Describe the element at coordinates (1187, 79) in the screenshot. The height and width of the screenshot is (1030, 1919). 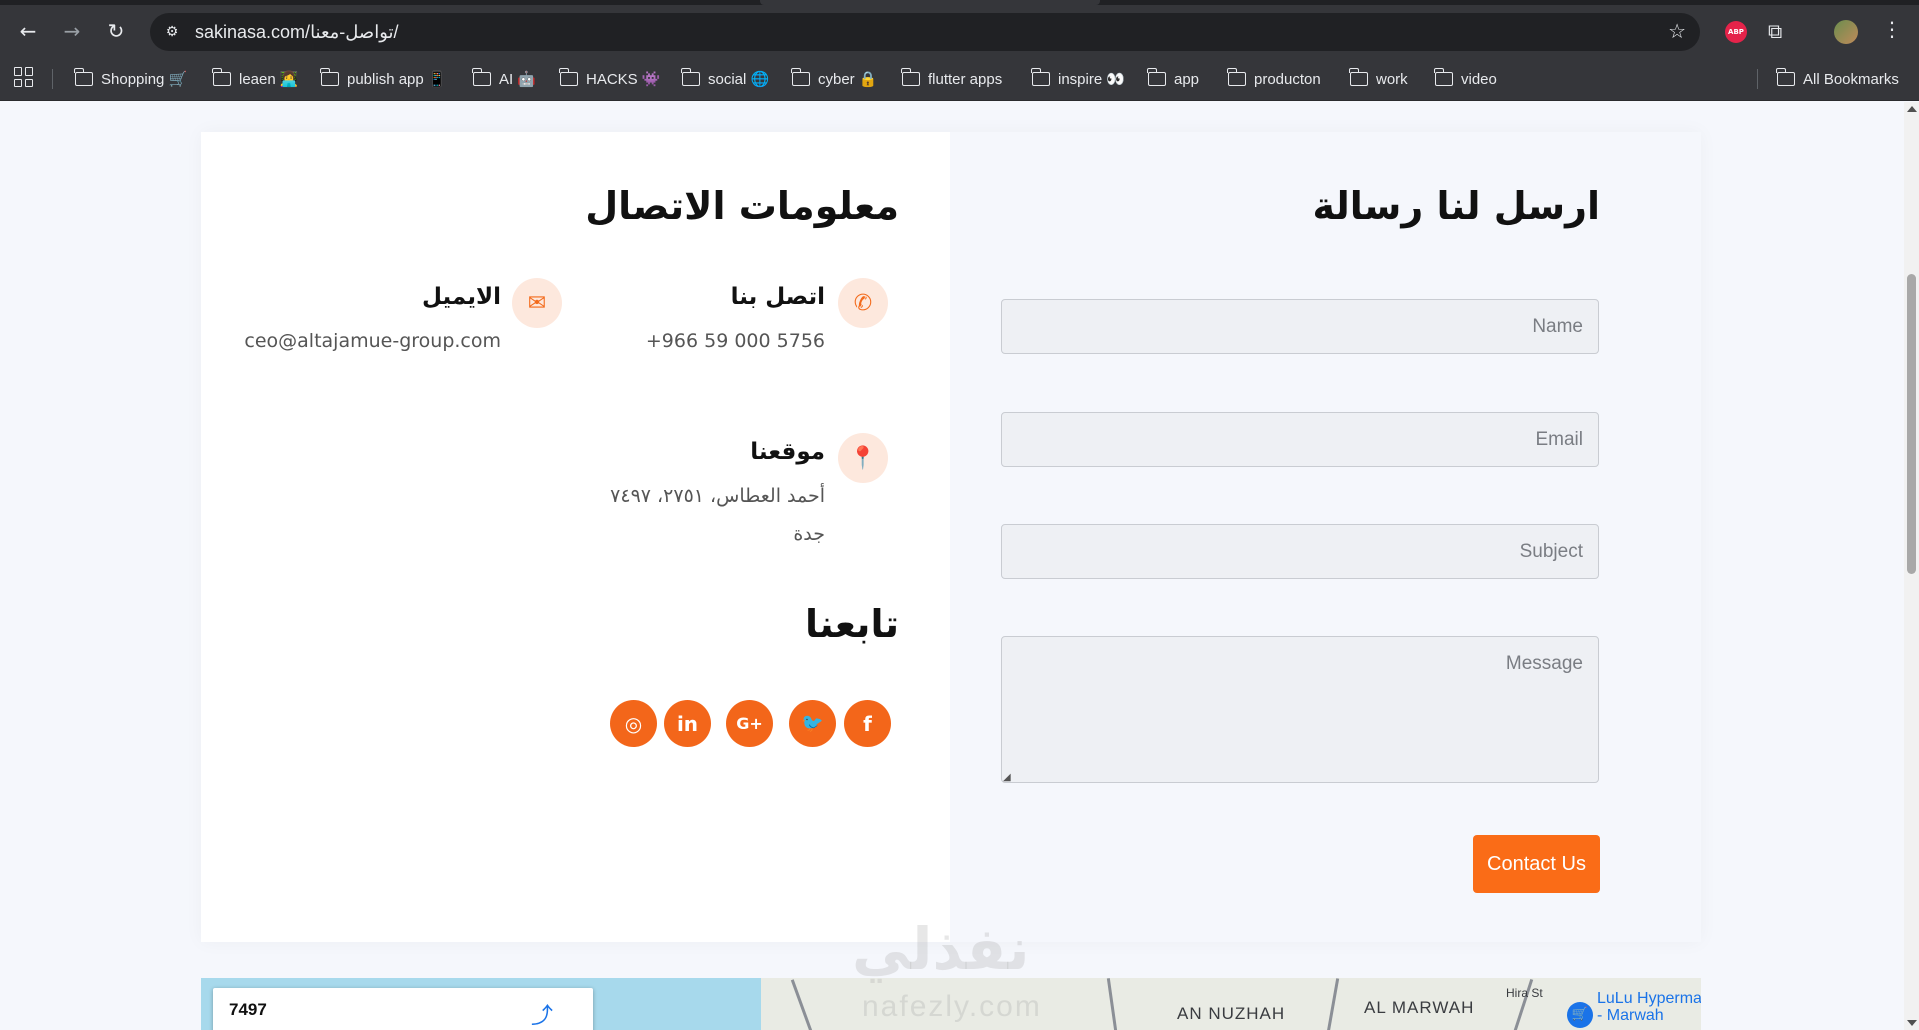
I see `bookmark-label: app` at that location.